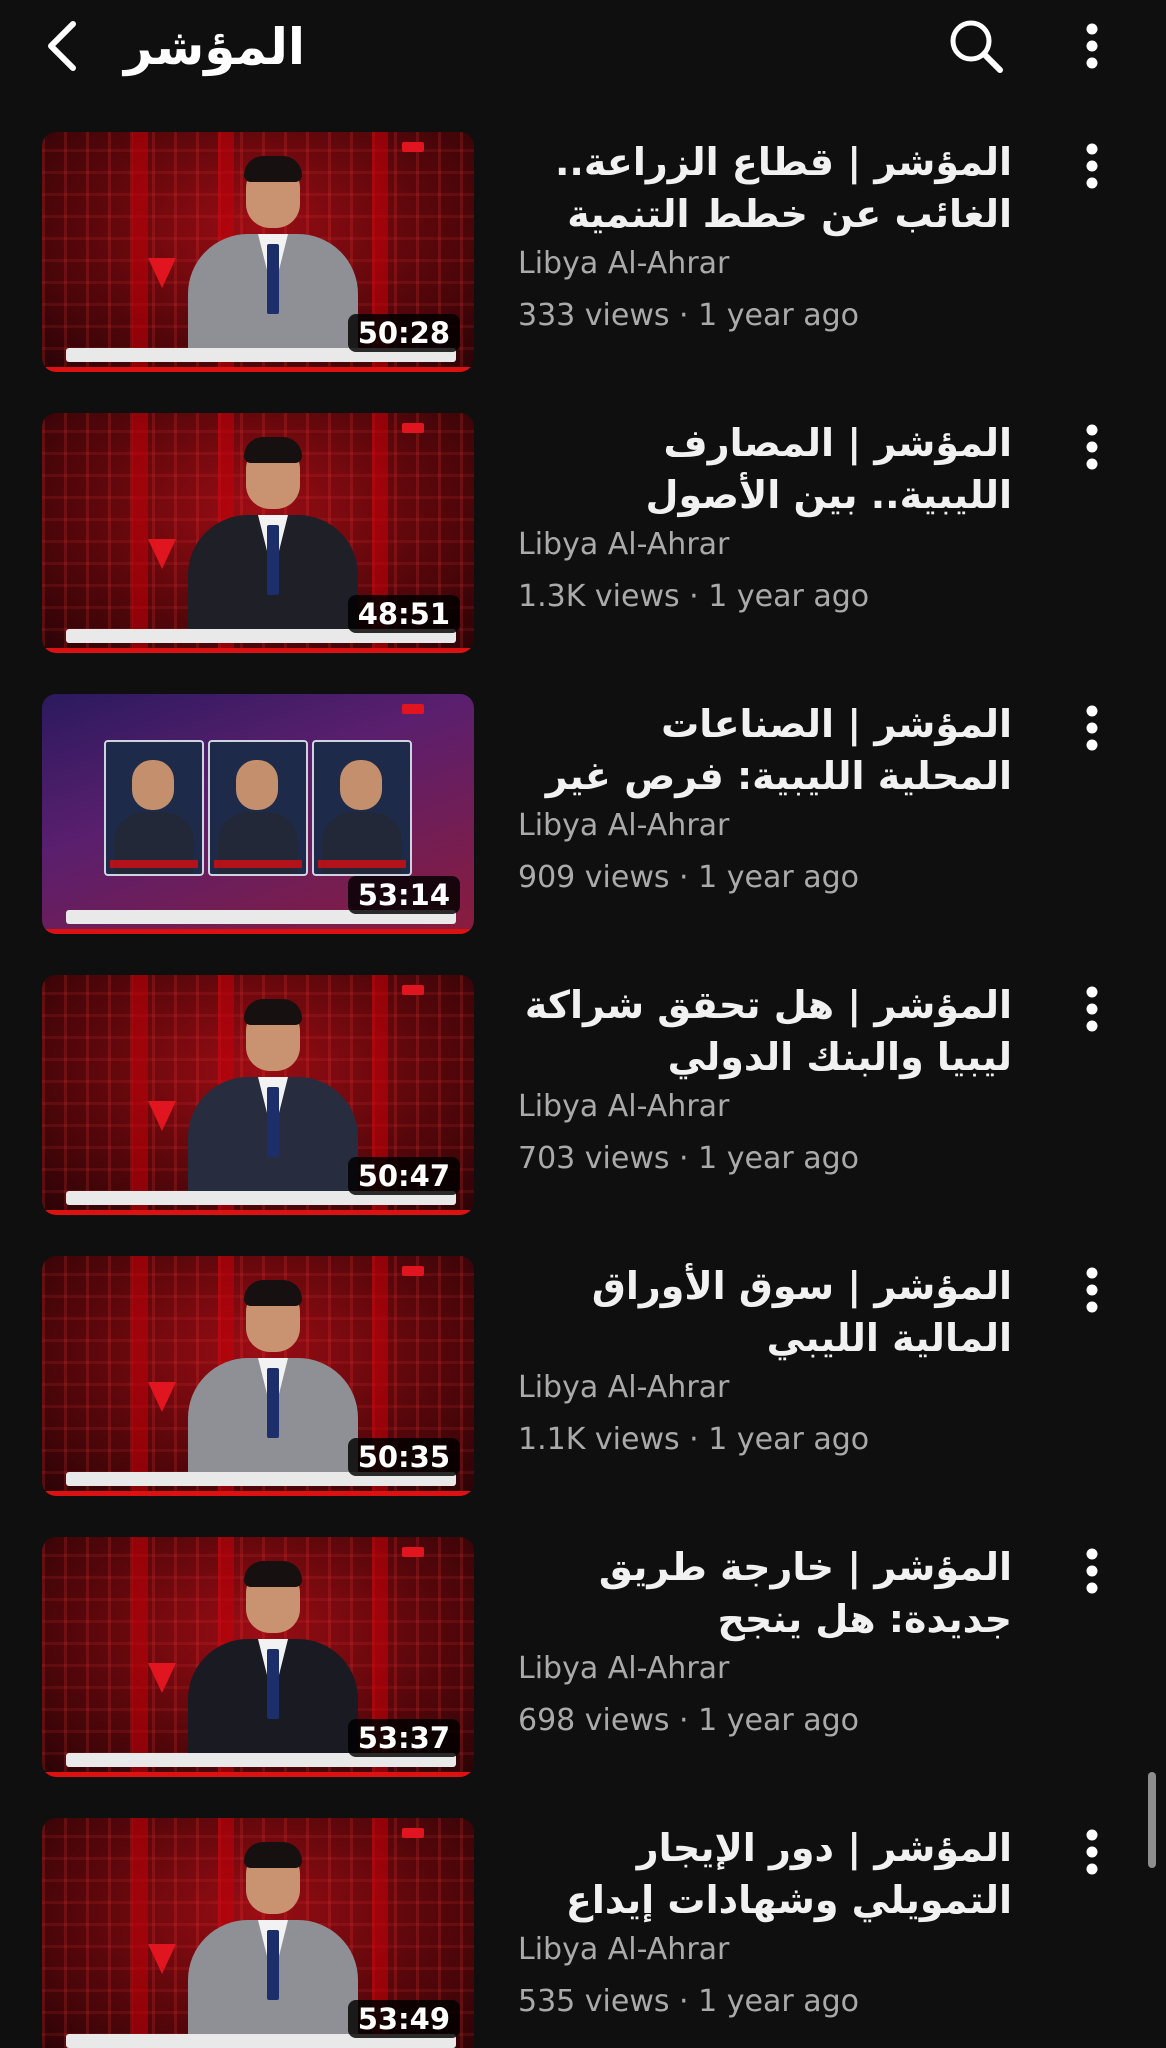  I want to click on video-thumbnail: 53:49, so click(258, 1933).